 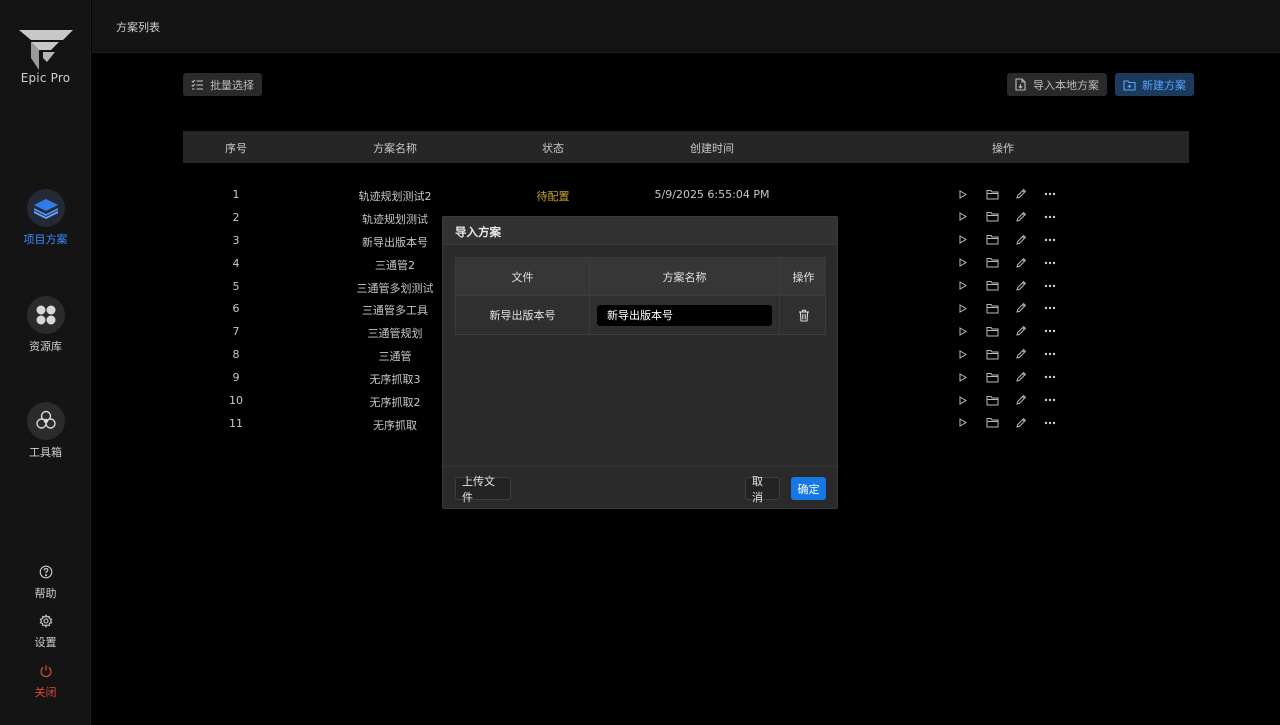 I want to click on upload-file-button: 上传文件, so click(x=483, y=489).